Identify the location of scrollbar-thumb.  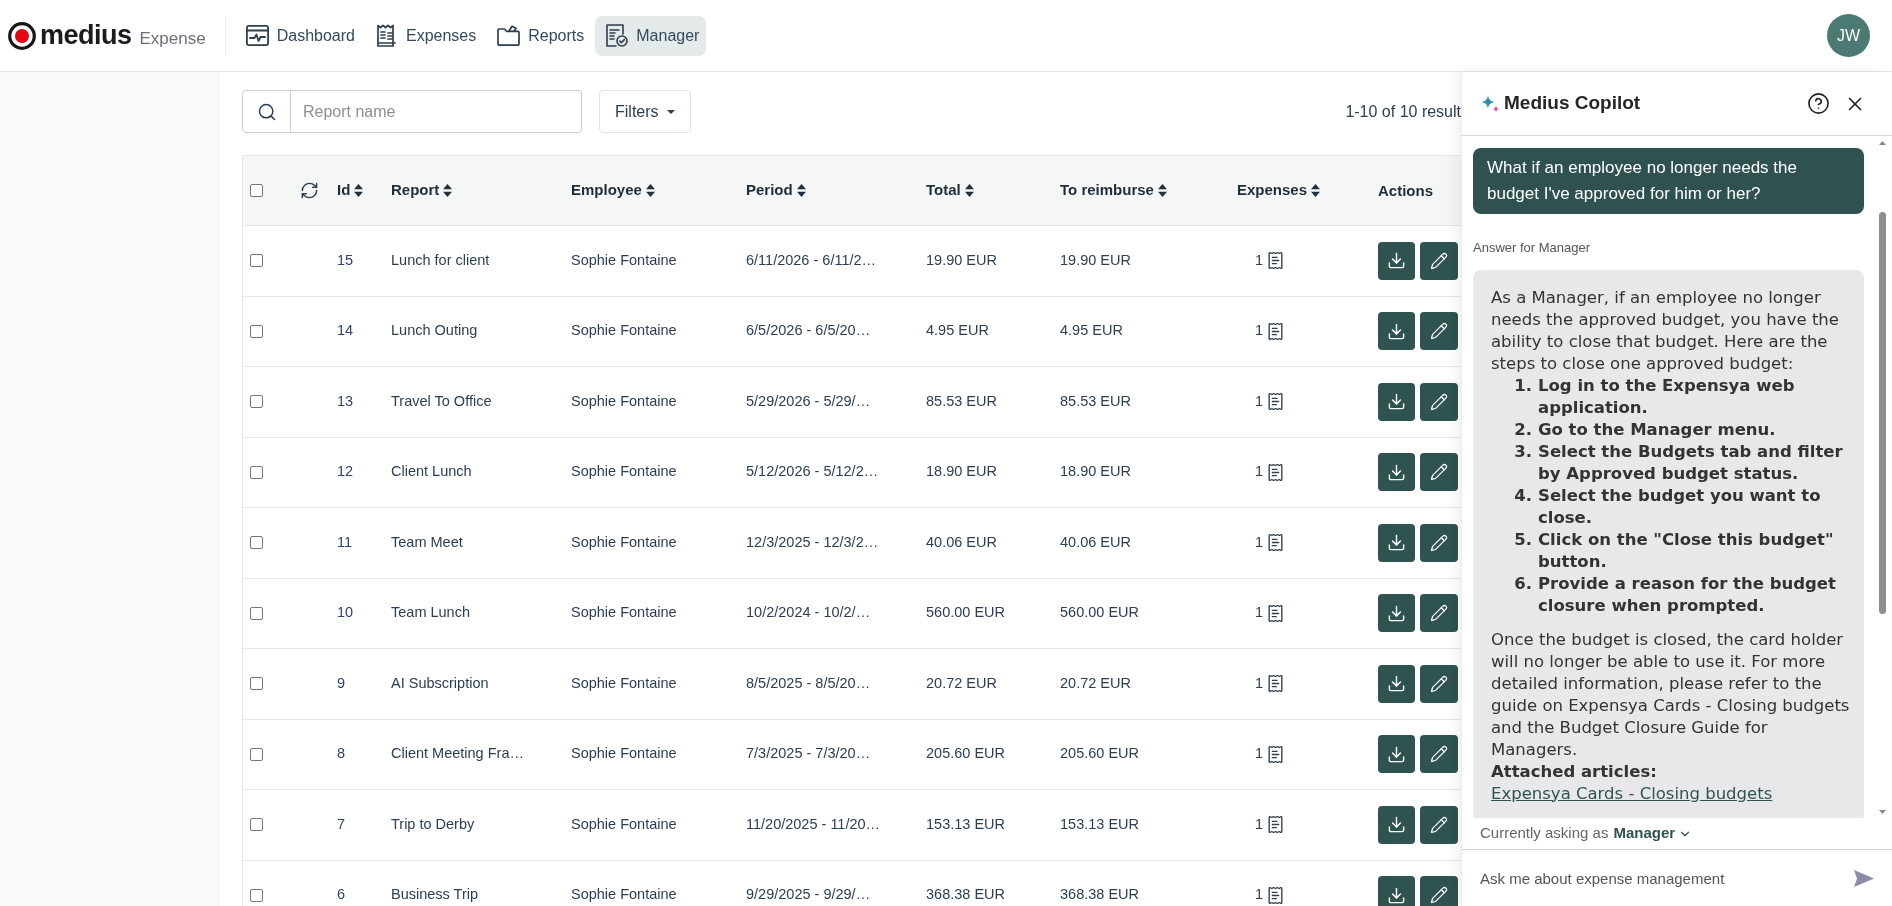
(1882, 413).